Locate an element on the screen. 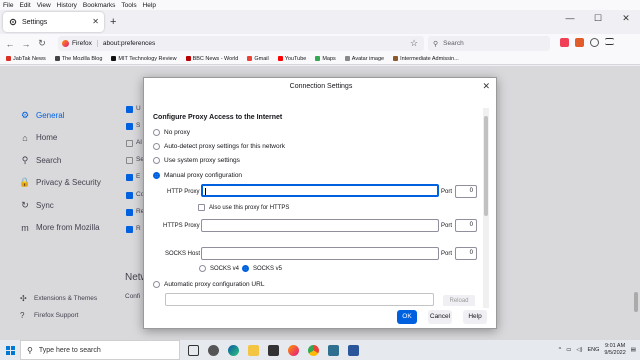 This screenshot has width=640, height=360. http-proxy-input is located at coordinates (320, 190).